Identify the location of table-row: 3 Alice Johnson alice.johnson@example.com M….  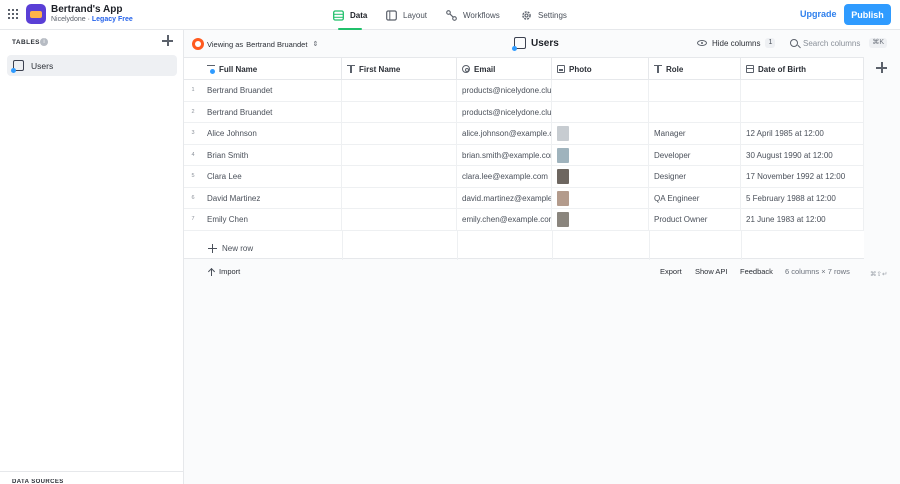
(524, 134).